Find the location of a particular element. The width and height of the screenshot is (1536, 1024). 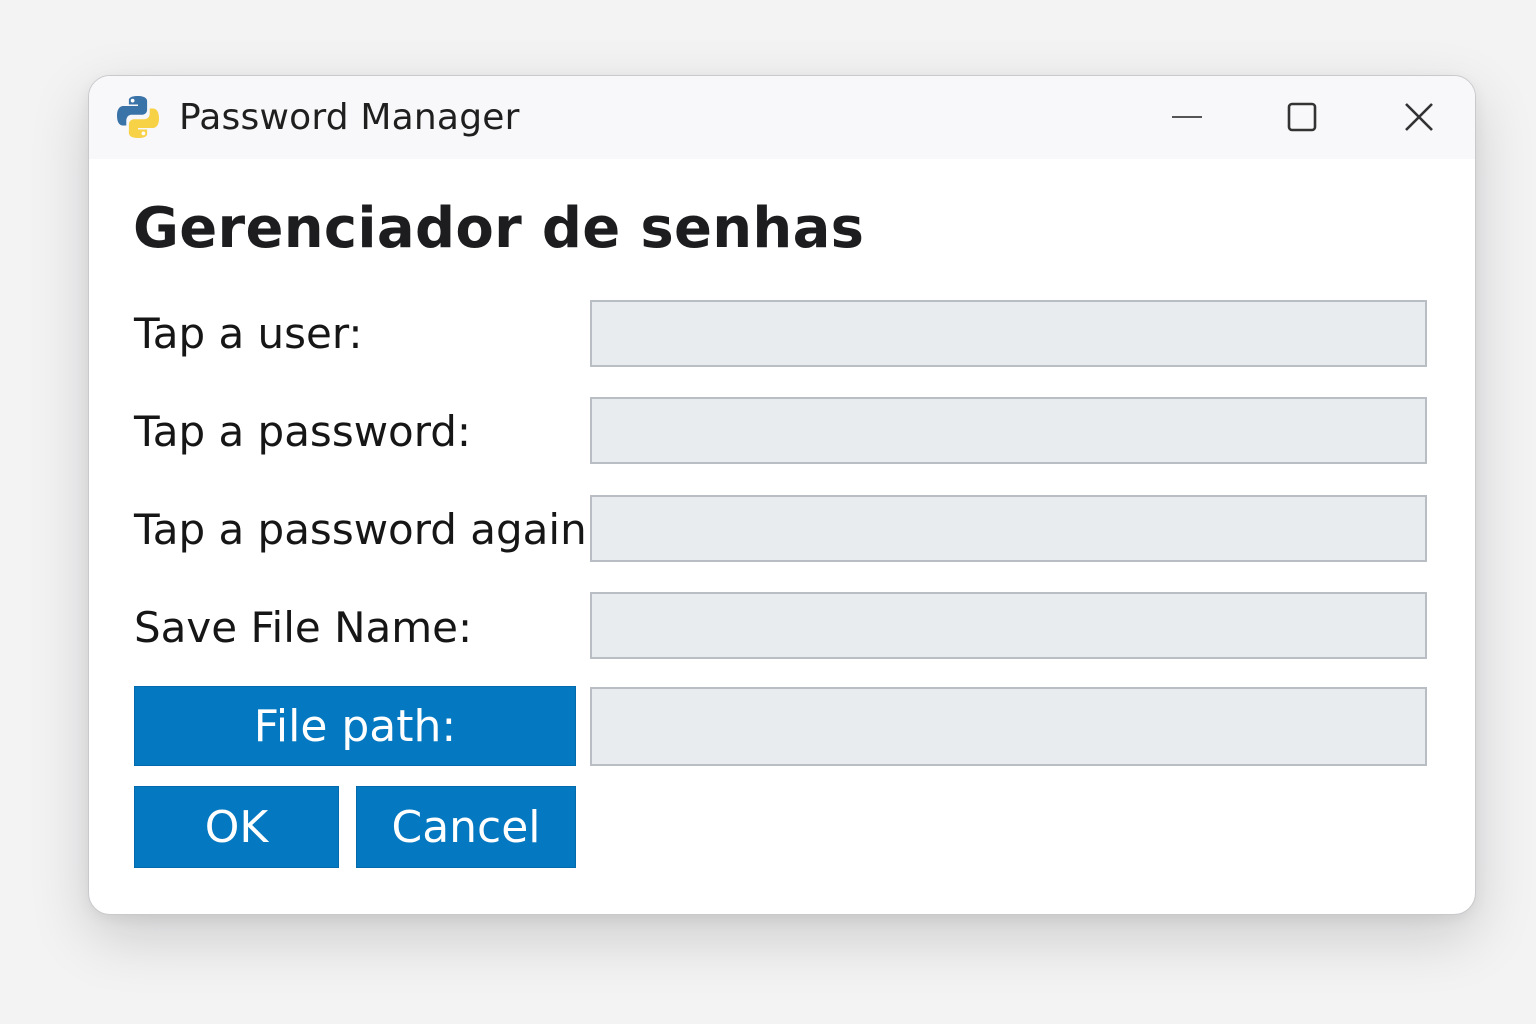

password-input is located at coordinates (1008, 430).